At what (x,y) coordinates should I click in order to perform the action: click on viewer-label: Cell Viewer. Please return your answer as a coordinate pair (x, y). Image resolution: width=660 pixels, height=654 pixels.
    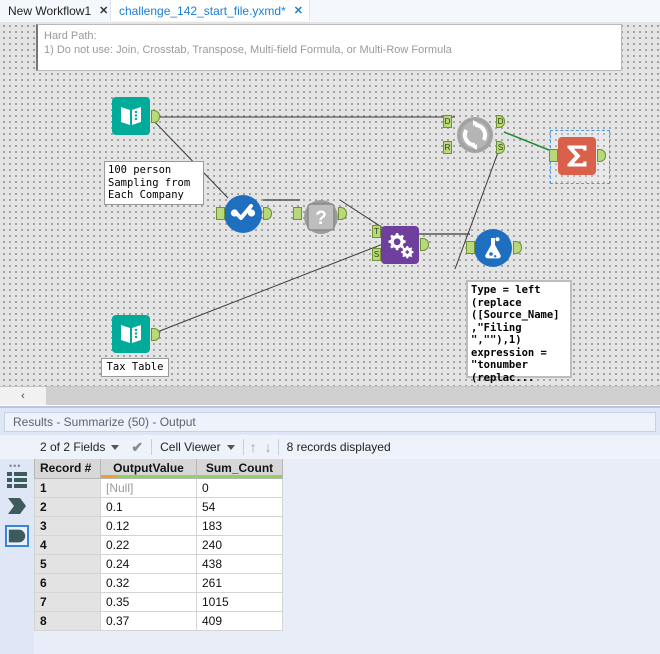
    Looking at the image, I should click on (190, 447).